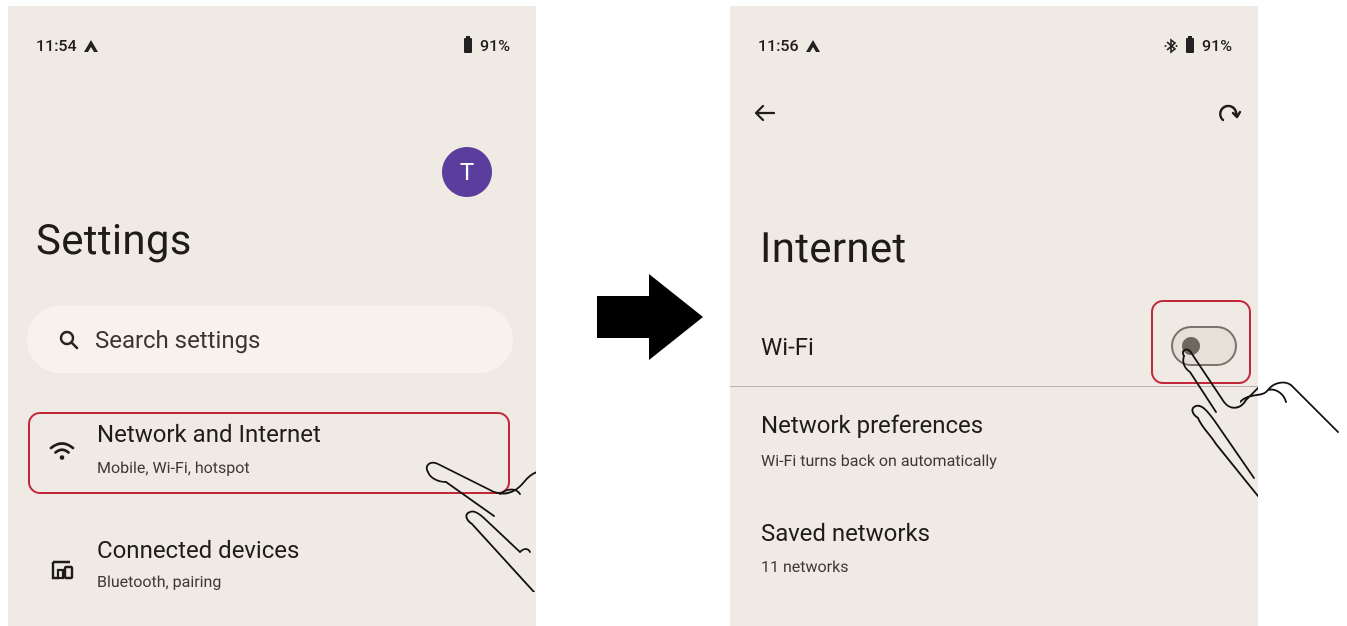 The width and height of the screenshot is (1347, 626). What do you see at coordinates (178, 339) in the screenshot?
I see `search-placeholder: Search settings` at bounding box center [178, 339].